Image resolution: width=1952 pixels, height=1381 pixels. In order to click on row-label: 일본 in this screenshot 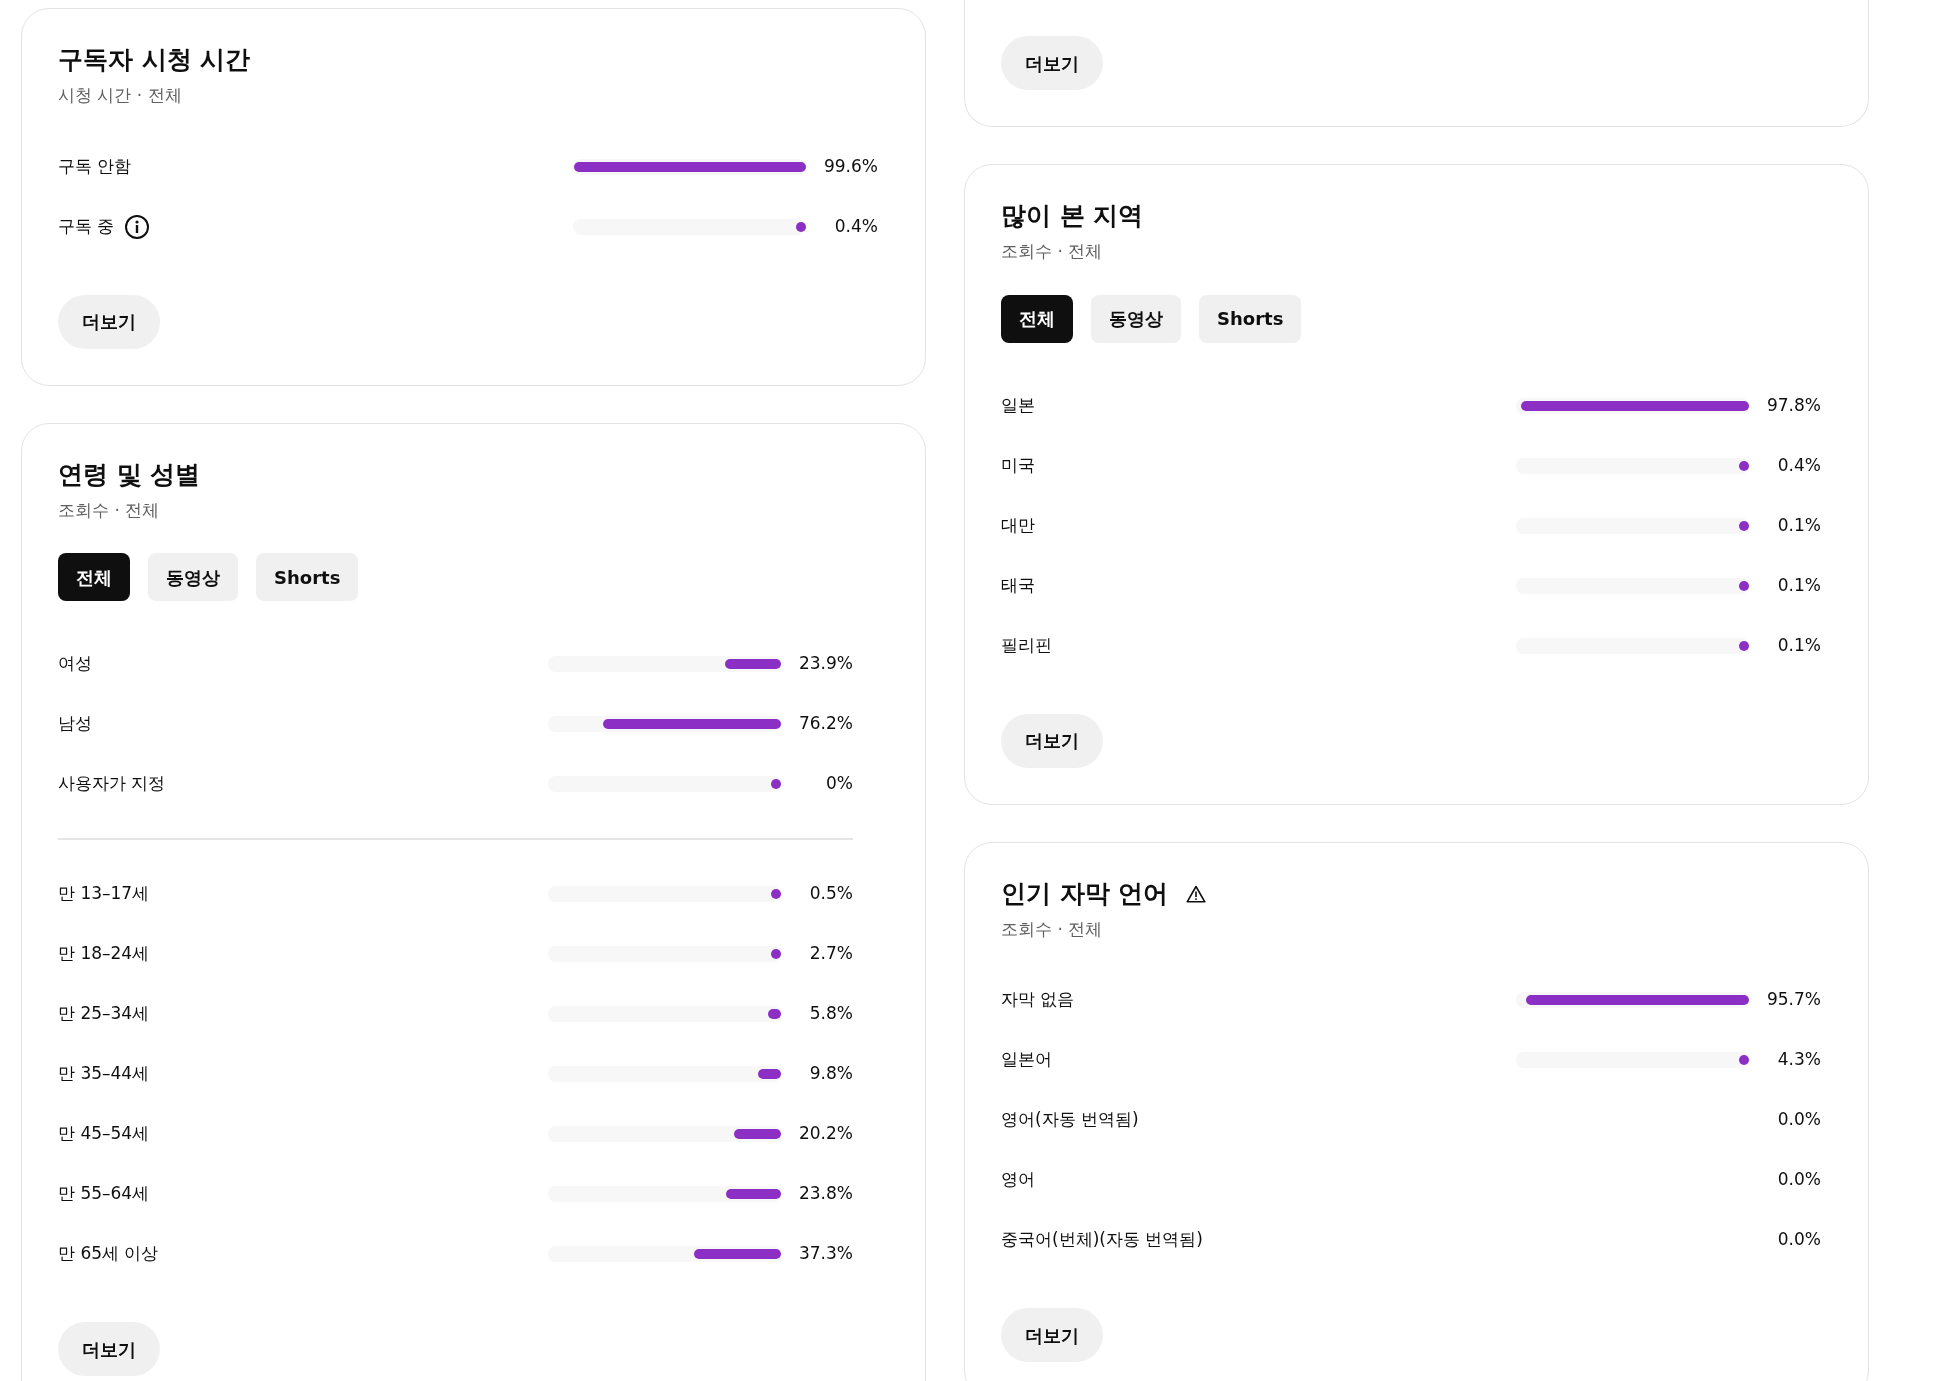, I will do `click(1018, 405)`.